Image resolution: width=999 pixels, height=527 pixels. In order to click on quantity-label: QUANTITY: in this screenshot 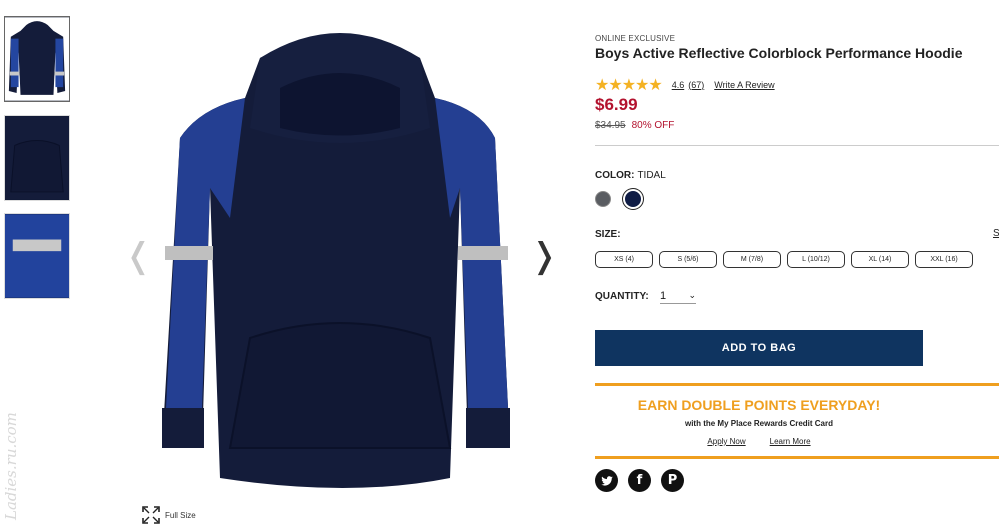, I will do `click(622, 296)`.